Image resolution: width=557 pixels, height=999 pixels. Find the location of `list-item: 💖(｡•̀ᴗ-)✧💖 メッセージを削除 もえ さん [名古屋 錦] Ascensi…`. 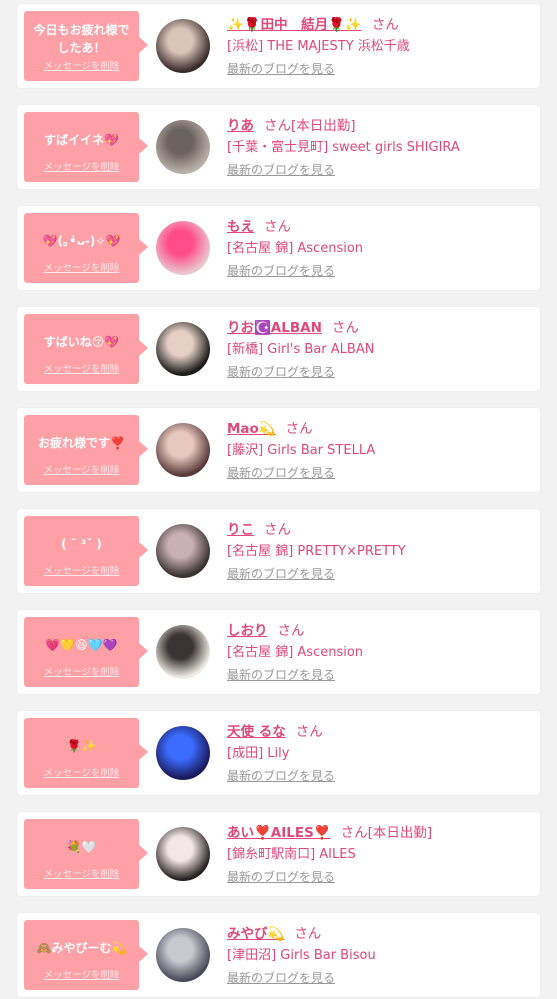

list-item: 💖(｡•̀ᴗ-)✧💖 メッセージを削除 もえ さん [名古屋 錦] Ascensi… is located at coordinates (278, 248).